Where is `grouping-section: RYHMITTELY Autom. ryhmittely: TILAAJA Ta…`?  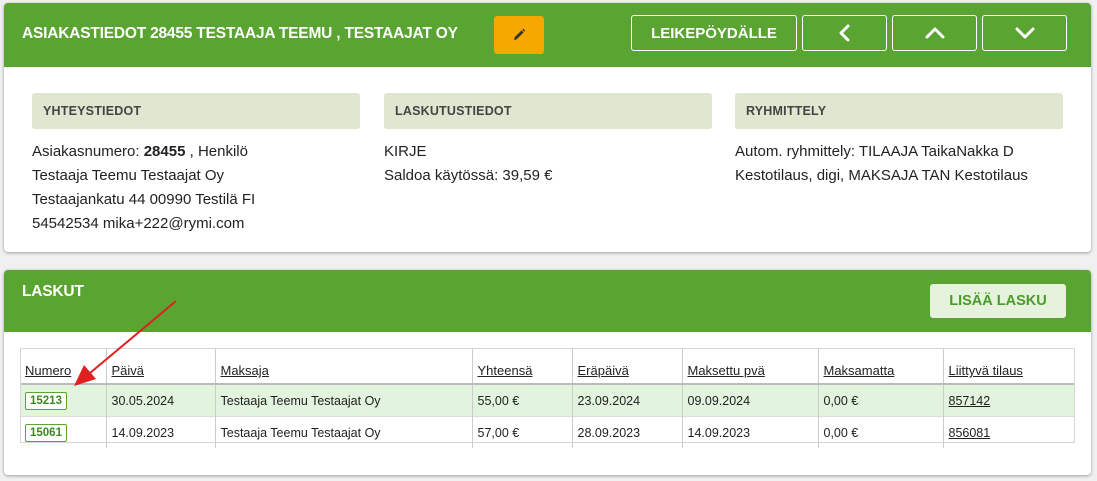
grouping-section: RYHMITTELY Autom. ryhmittely: TILAAJA Ta… is located at coordinates (899, 140).